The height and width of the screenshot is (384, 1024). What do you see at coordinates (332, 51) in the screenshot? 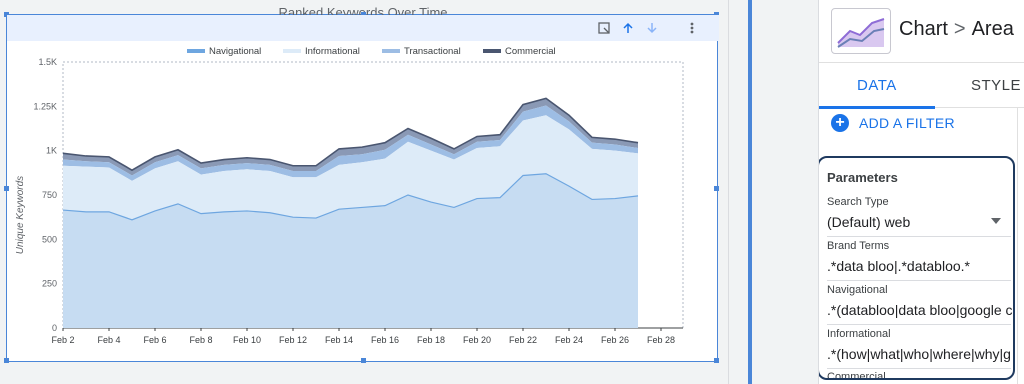
I see `legend-label: Informational` at bounding box center [332, 51].